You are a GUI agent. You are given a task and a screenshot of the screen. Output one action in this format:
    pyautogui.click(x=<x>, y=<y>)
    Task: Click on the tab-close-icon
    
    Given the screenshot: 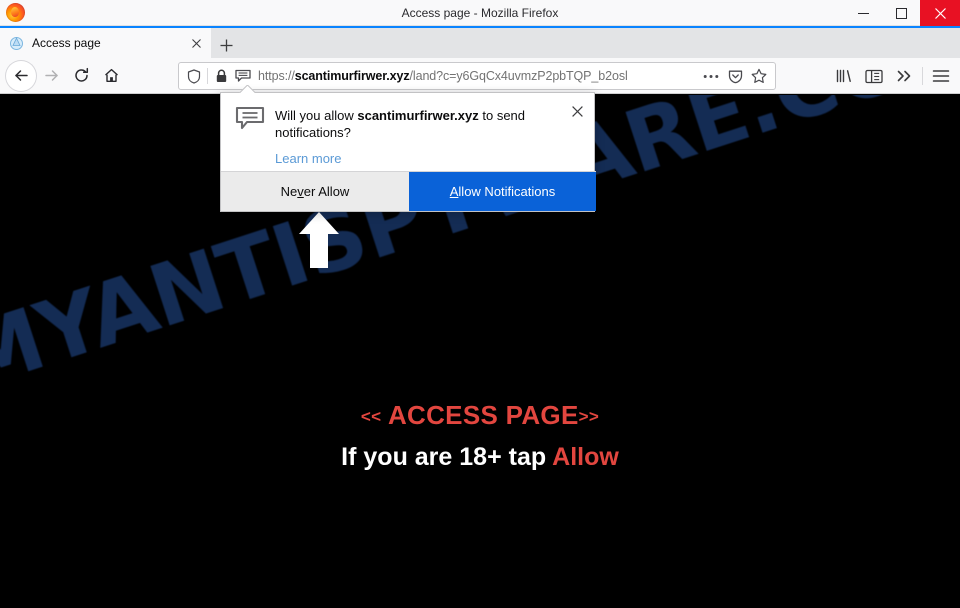 What is the action you would take?
    pyautogui.click(x=196, y=43)
    